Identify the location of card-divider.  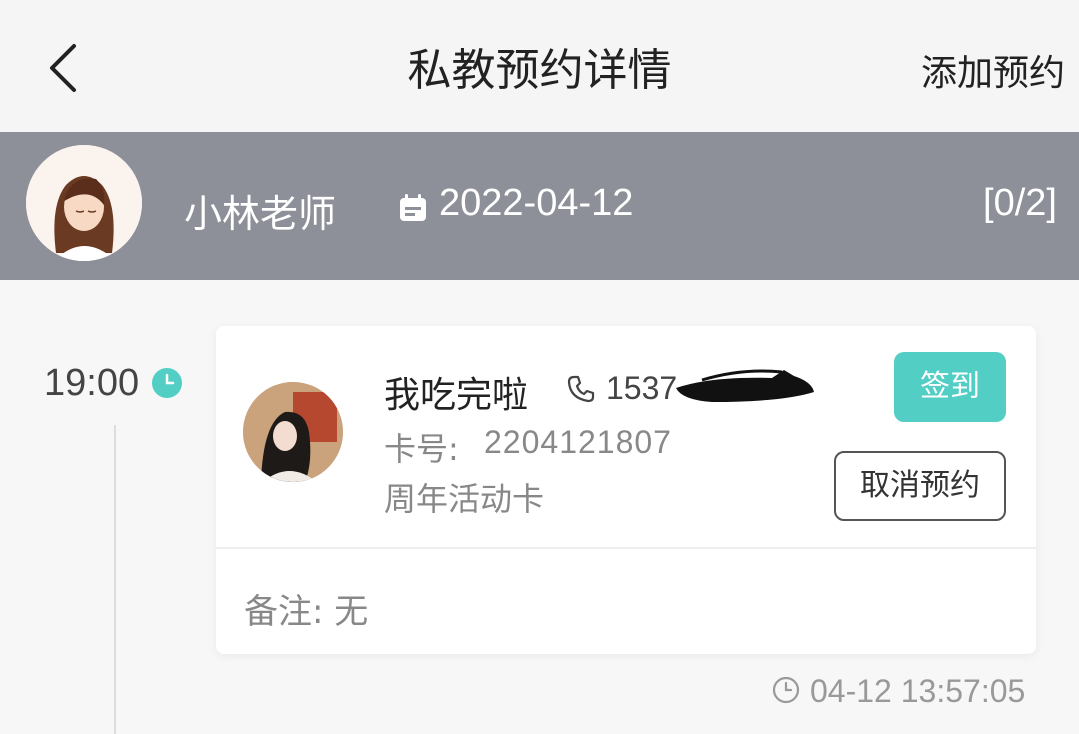
(626, 548).